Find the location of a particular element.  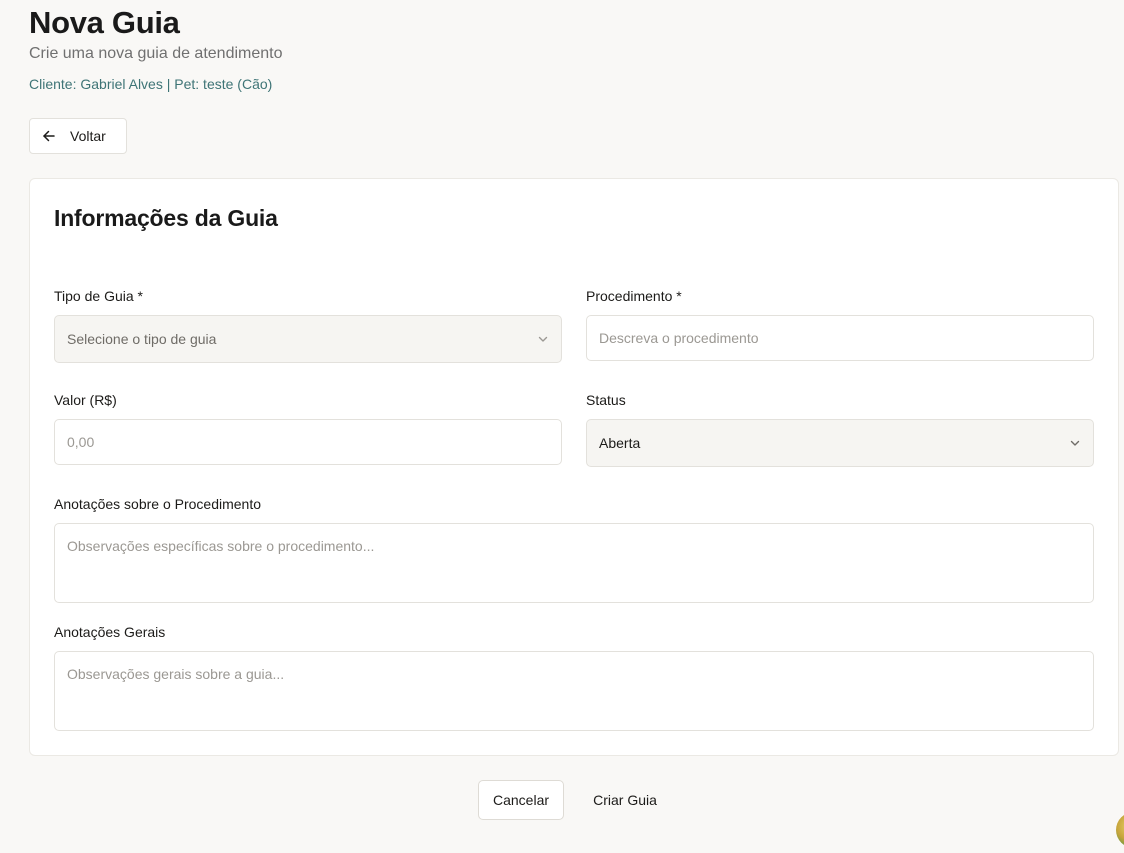

arrow-left-icon is located at coordinates (49, 136).